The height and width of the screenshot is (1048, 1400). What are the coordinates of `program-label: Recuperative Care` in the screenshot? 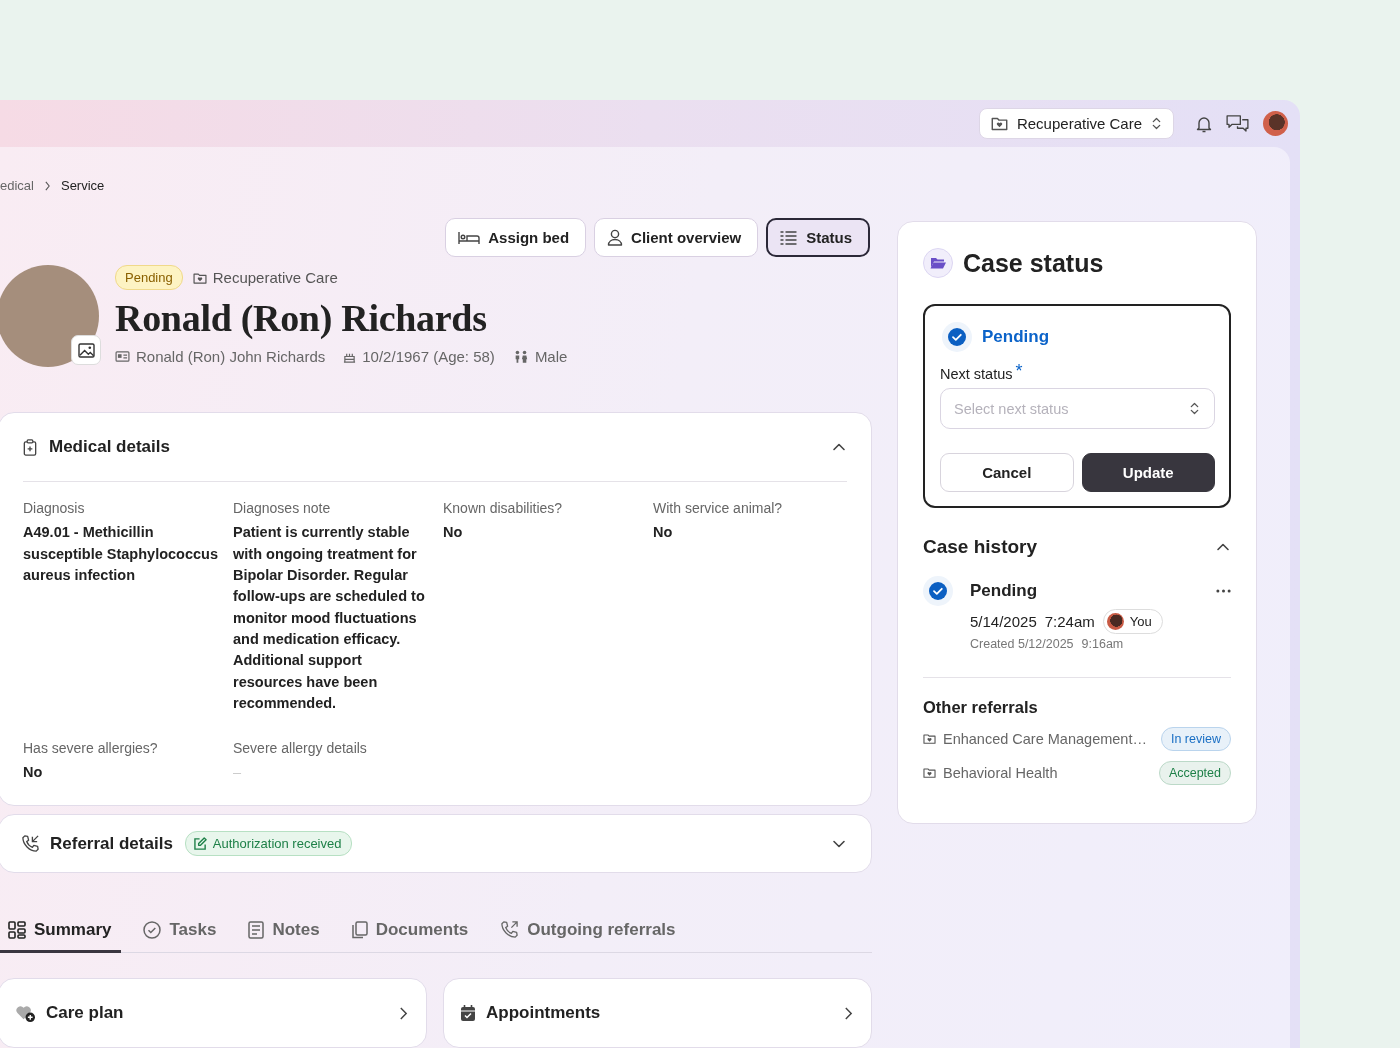 It's located at (275, 278).